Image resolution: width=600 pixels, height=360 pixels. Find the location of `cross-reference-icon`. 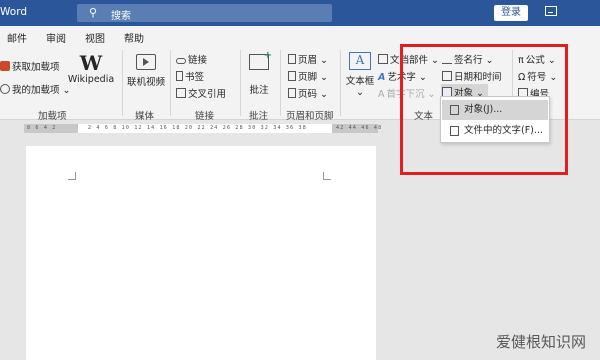

cross-reference-icon is located at coordinates (181, 93).